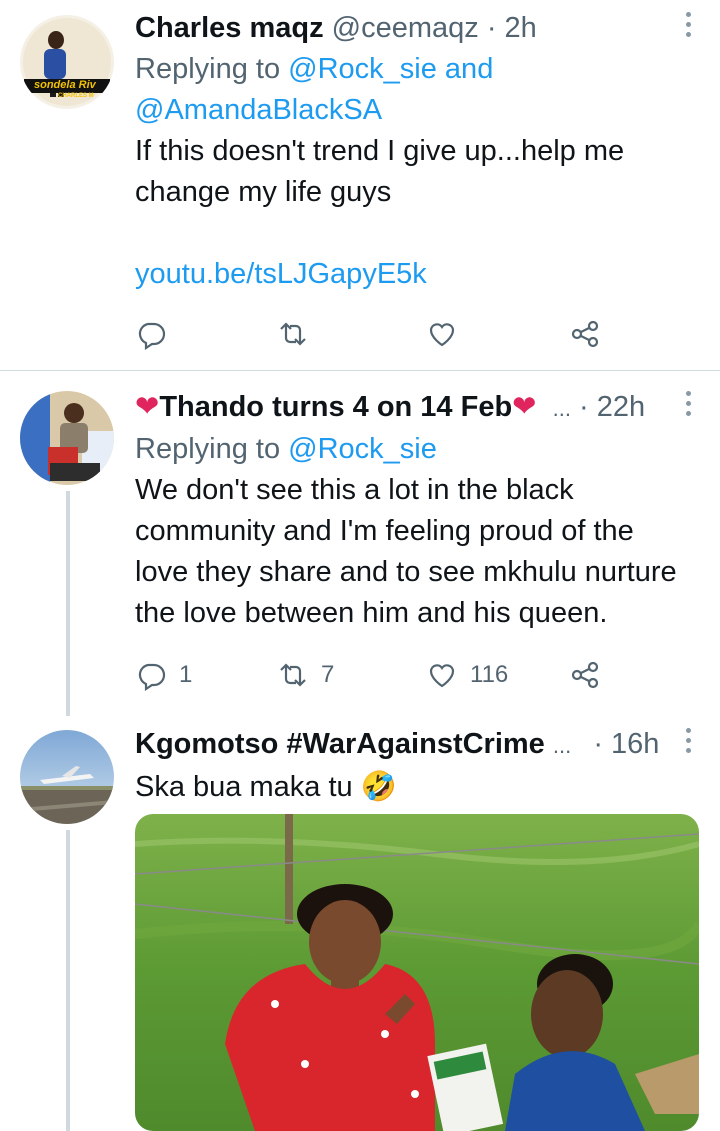  I want to click on avatar-logo-subtext: CHARLES M, so click(76, 96).